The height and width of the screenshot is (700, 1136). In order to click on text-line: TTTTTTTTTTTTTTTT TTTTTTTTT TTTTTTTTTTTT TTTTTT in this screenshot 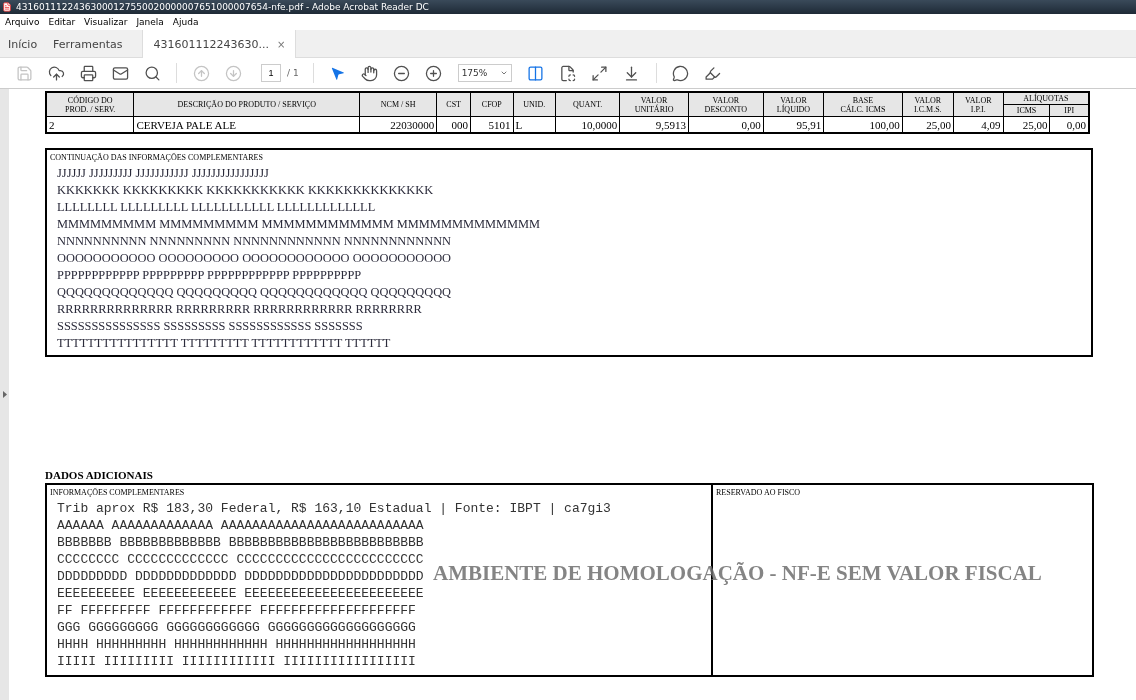, I will do `click(224, 343)`.